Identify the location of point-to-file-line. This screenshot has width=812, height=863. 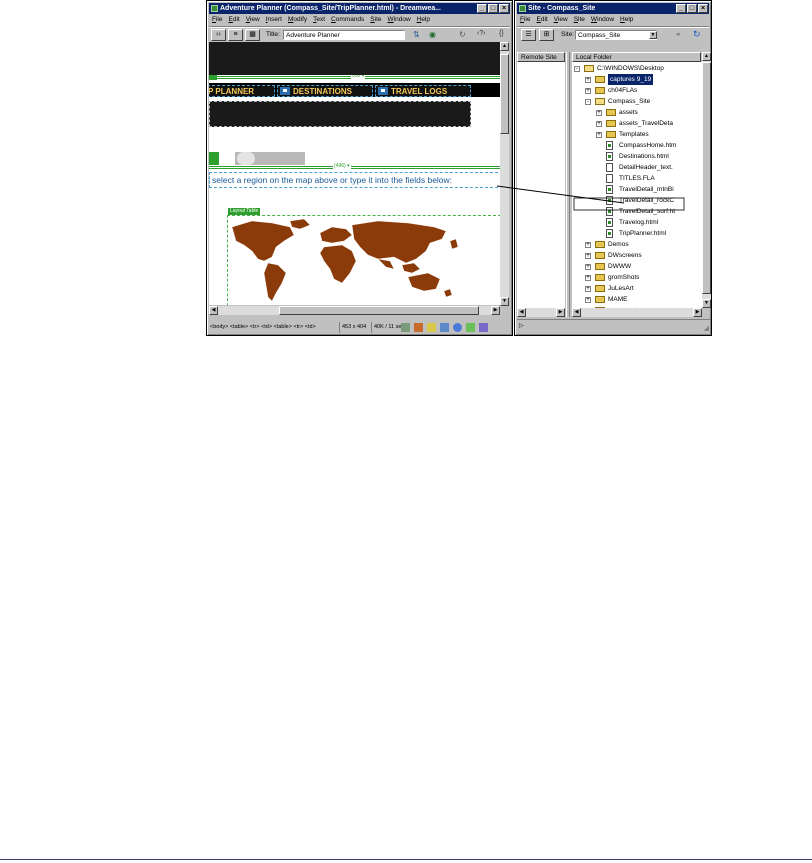
(590, 198).